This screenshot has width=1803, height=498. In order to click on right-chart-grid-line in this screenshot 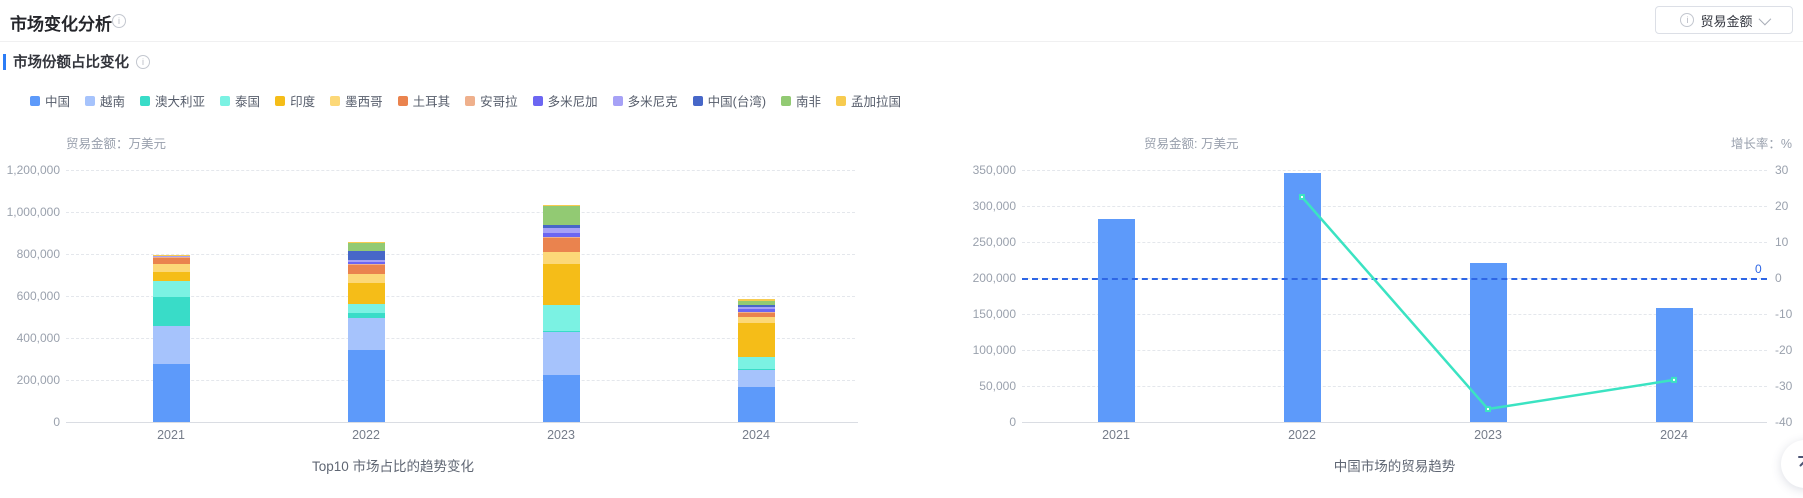, I will do `click(1394, 170)`.